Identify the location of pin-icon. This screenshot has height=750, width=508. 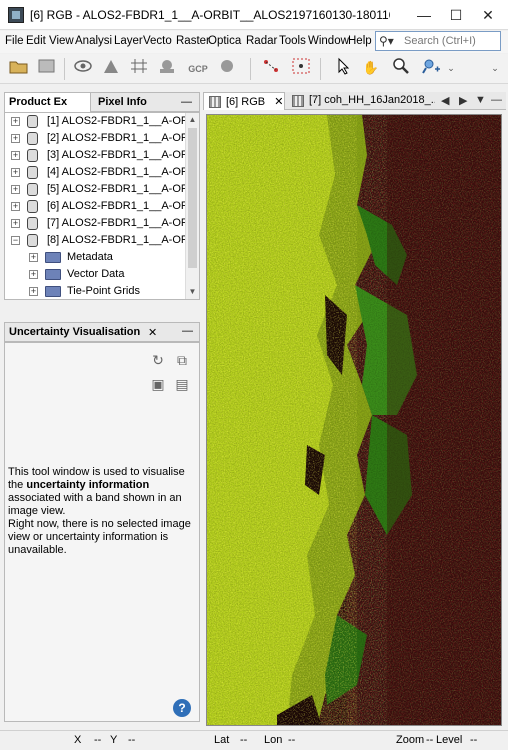
(227, 68).